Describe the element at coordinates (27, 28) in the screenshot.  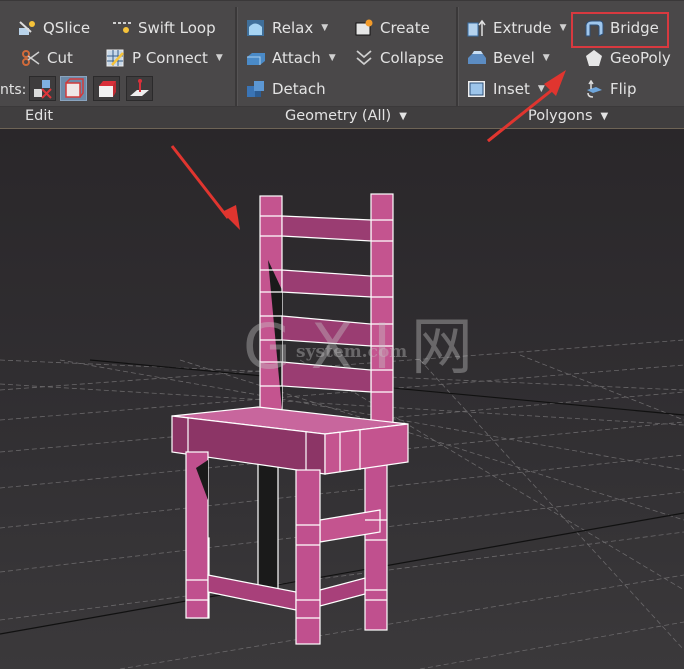
I see `qslice-icon` at that location.